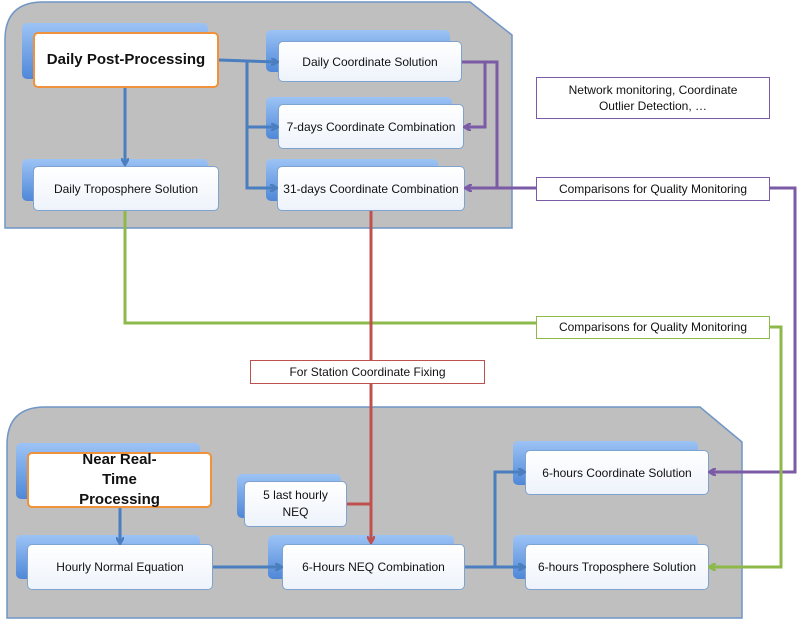  I want to click on arrow-to-7-days, so click(261, 94).